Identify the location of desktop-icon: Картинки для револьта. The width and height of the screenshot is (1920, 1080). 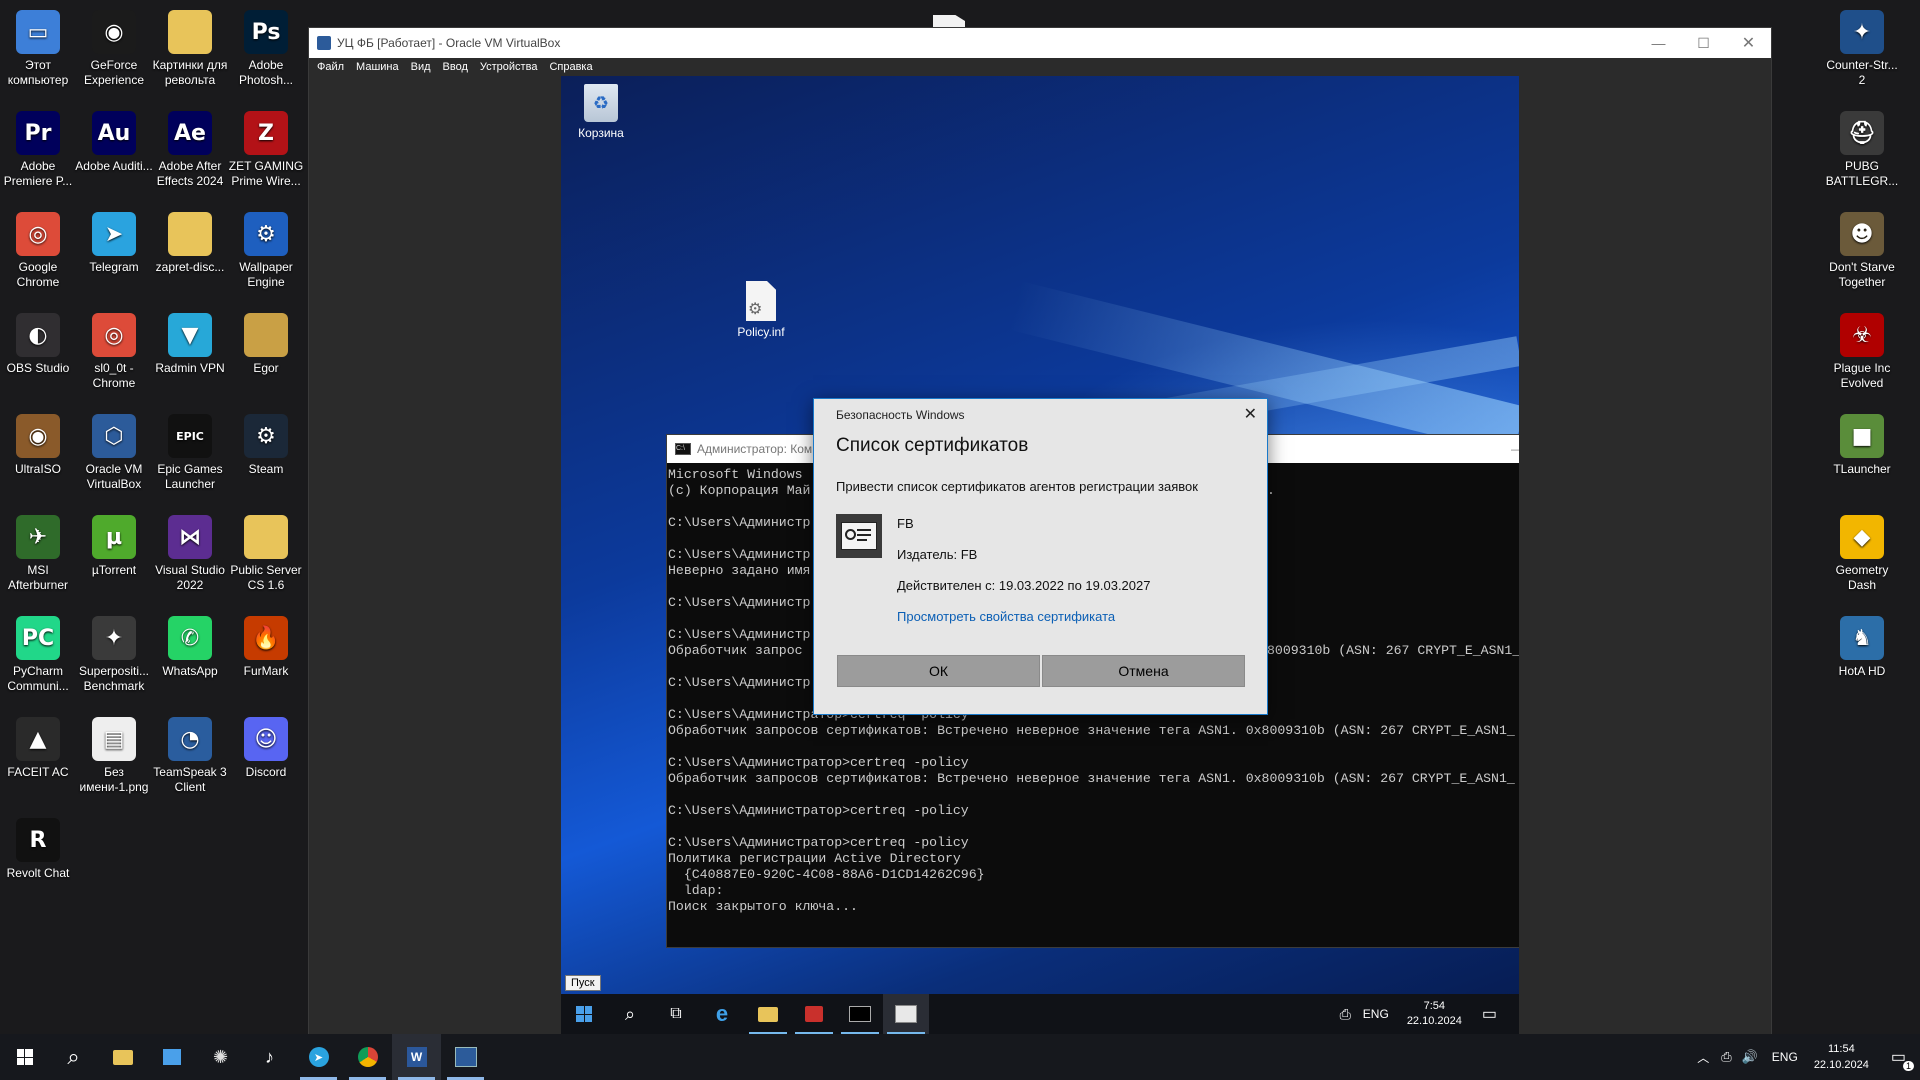
(190, 47).